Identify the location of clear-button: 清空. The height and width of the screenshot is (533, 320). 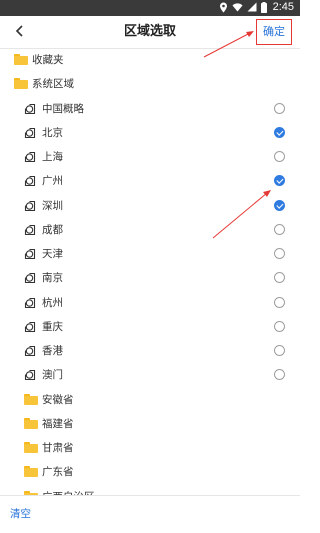
(20, 514).